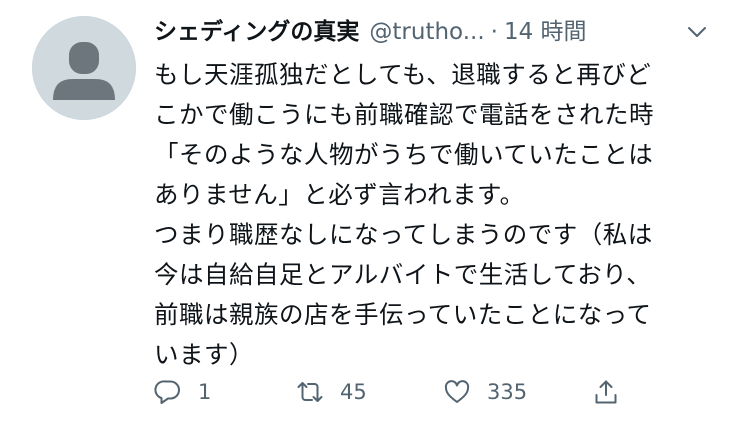 The width and height of the screenshot is (740, 430). What do you see at coordinates (507, 392) in the screenshot?
I see `like-count: 335` at bounding box center [507, 392].